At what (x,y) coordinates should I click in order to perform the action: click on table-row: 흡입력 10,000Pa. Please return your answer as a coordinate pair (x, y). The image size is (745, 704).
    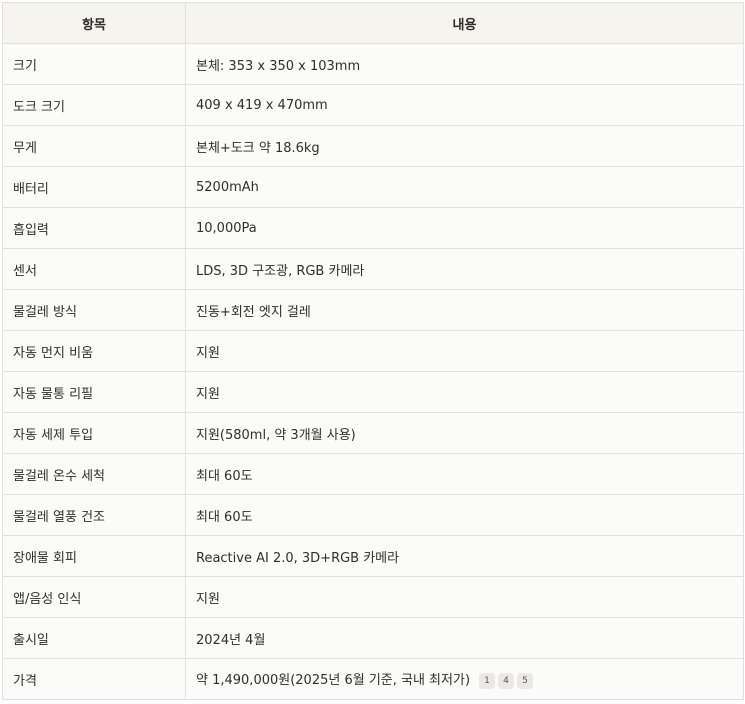
    Looking at the image, I should click on (373, 228).